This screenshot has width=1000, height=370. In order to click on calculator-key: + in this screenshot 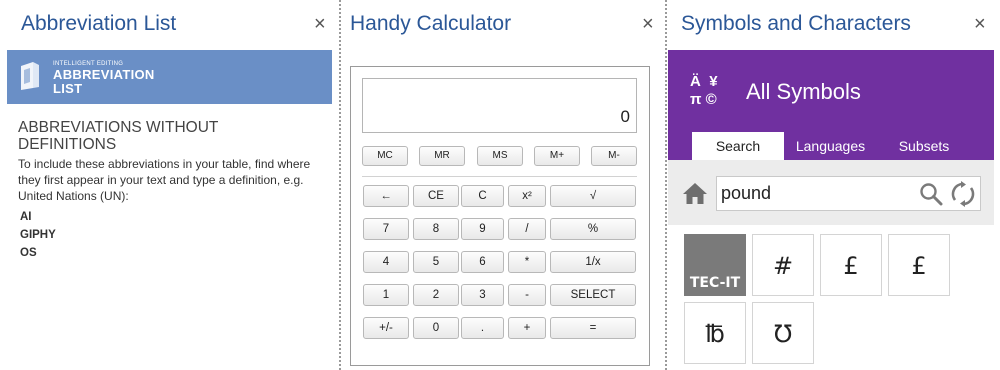, I will do `click(527, 328)`.